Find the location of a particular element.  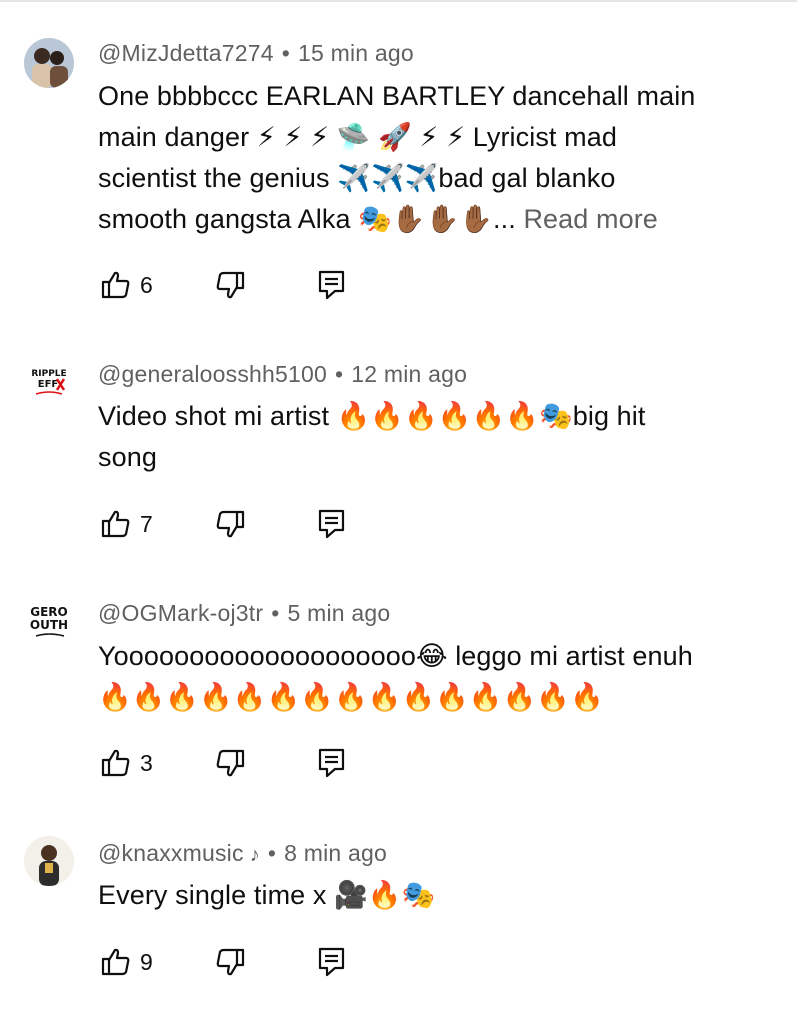

avatar: RIPPLE EFF is located at coordinates (49, 381).